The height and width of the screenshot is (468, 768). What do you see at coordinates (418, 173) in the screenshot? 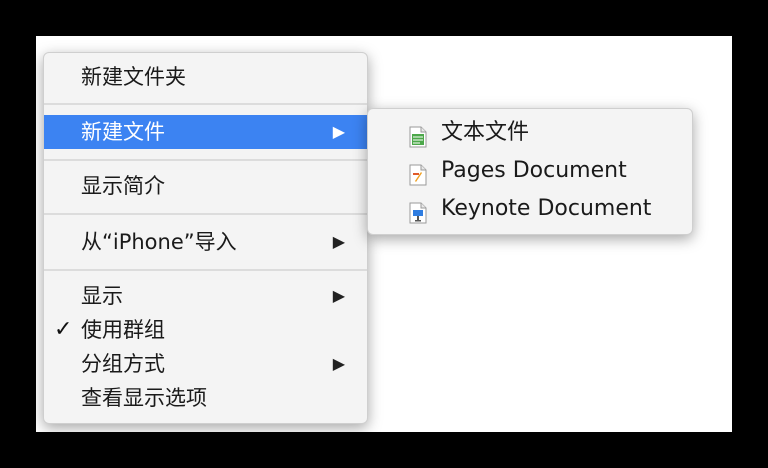
I see `pages-document-icon` at bounding box center [418, 173].